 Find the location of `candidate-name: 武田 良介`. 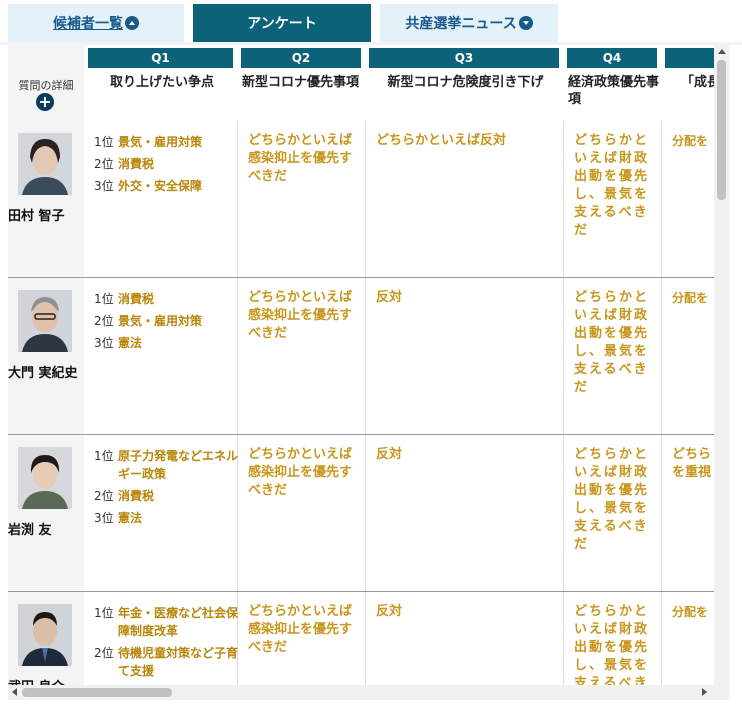

candidate-name: 武田 良介 is located at coordinates (46, 680).